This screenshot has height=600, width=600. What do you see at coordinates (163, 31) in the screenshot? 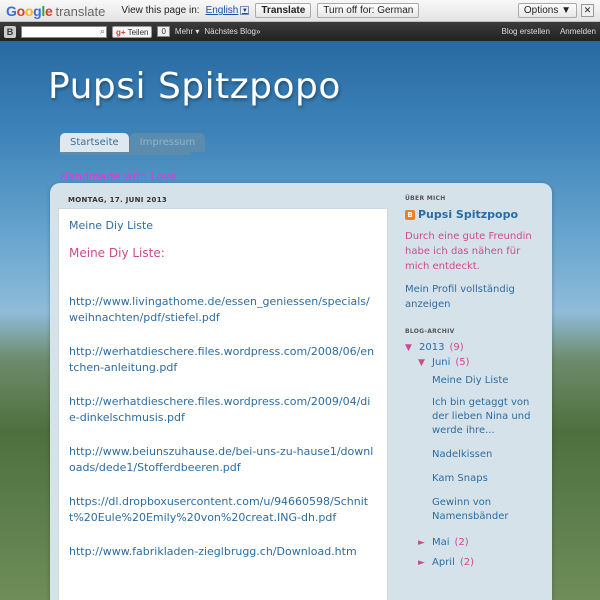
I see `share-count: 0` at bounding box center [163, 31].